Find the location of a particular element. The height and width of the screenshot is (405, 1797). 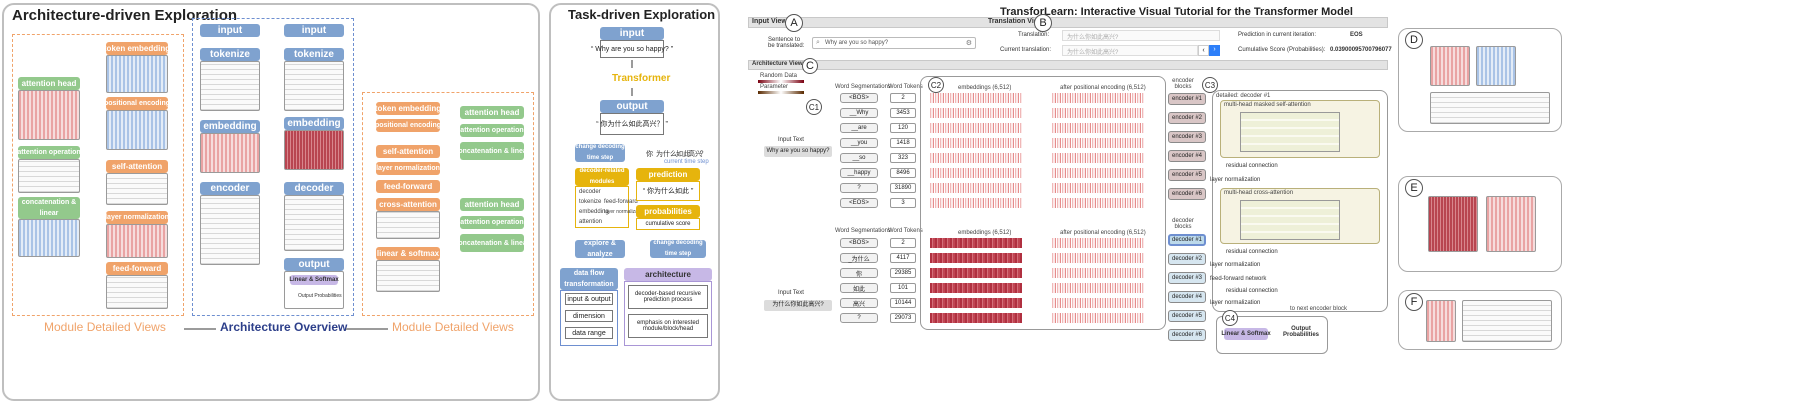

layernorm-label-3: layer normalization is located at coordinates (1235, 303).